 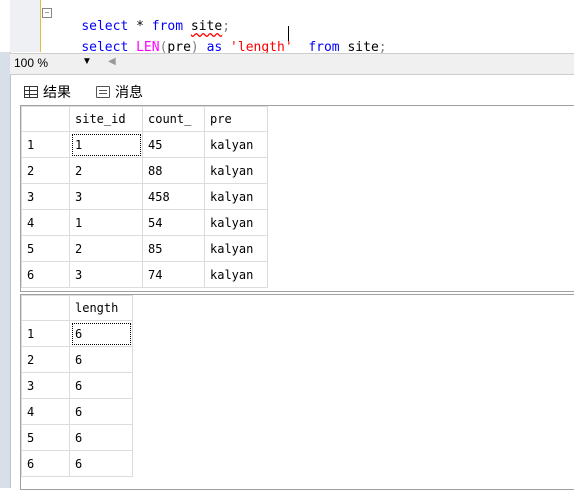 I want to click on tab-results: 结果, so click(x=47, y=92).